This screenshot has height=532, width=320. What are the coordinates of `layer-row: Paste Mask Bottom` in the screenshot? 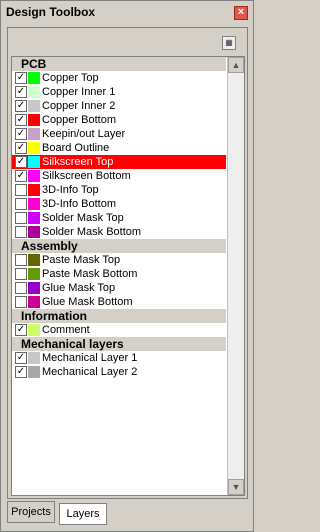 It's located at (119, 274).